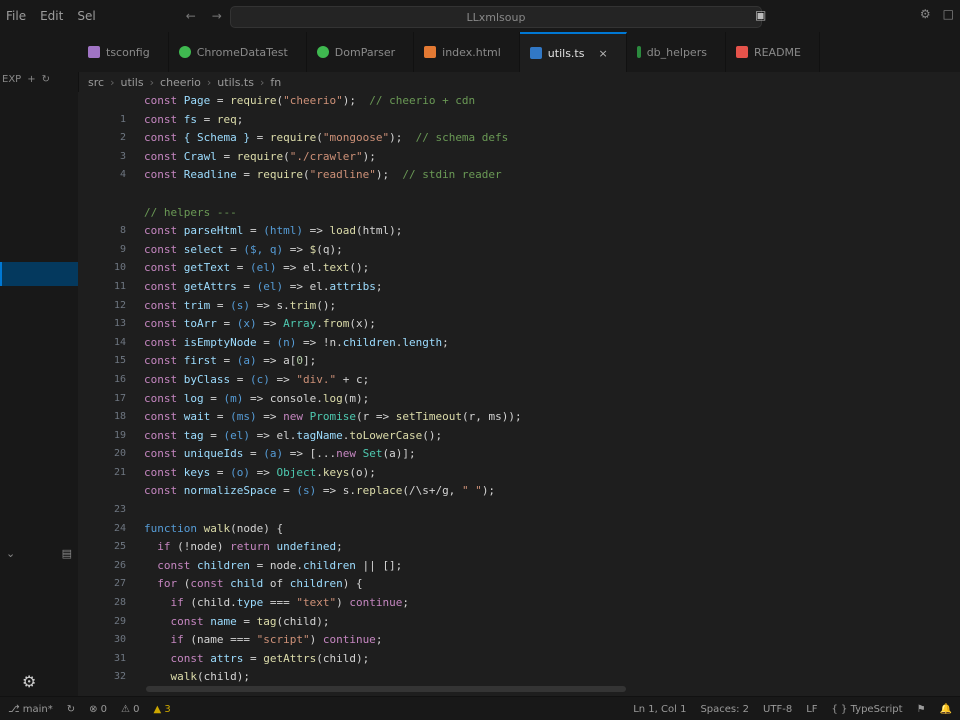 The image size is (960, 720). I want to click on code-line: const attrs = getAttrs(child);, so click(544, 659).